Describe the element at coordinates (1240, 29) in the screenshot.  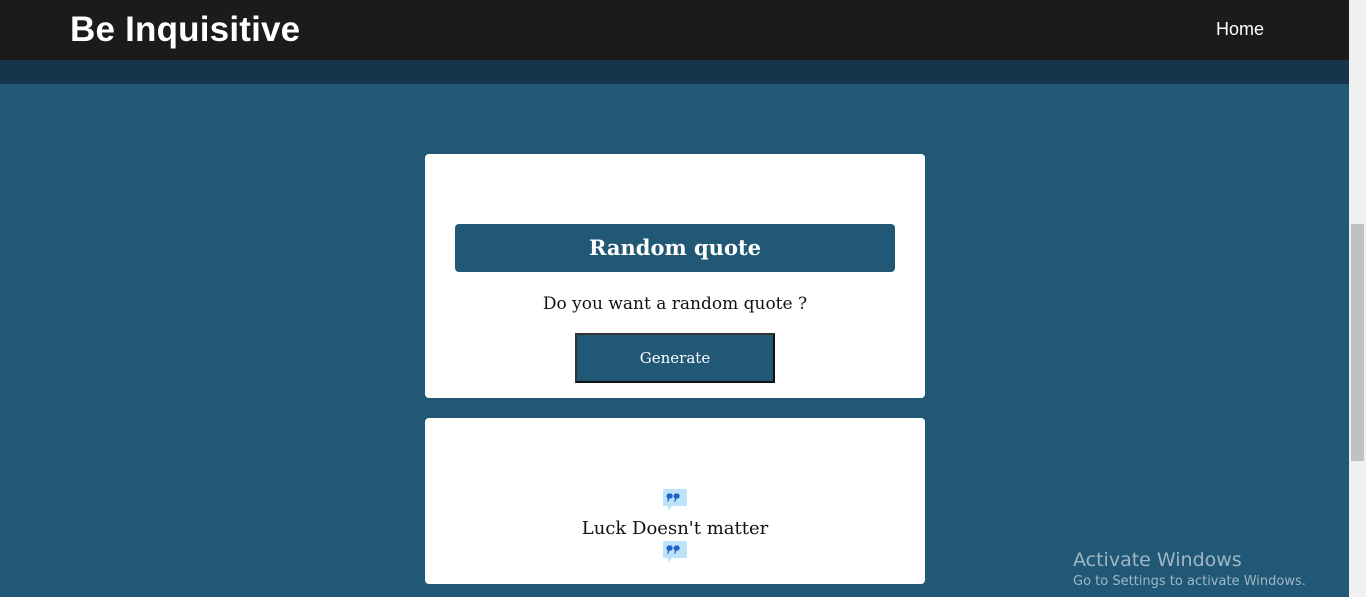
I see `nav-home-link: Home` at that location.